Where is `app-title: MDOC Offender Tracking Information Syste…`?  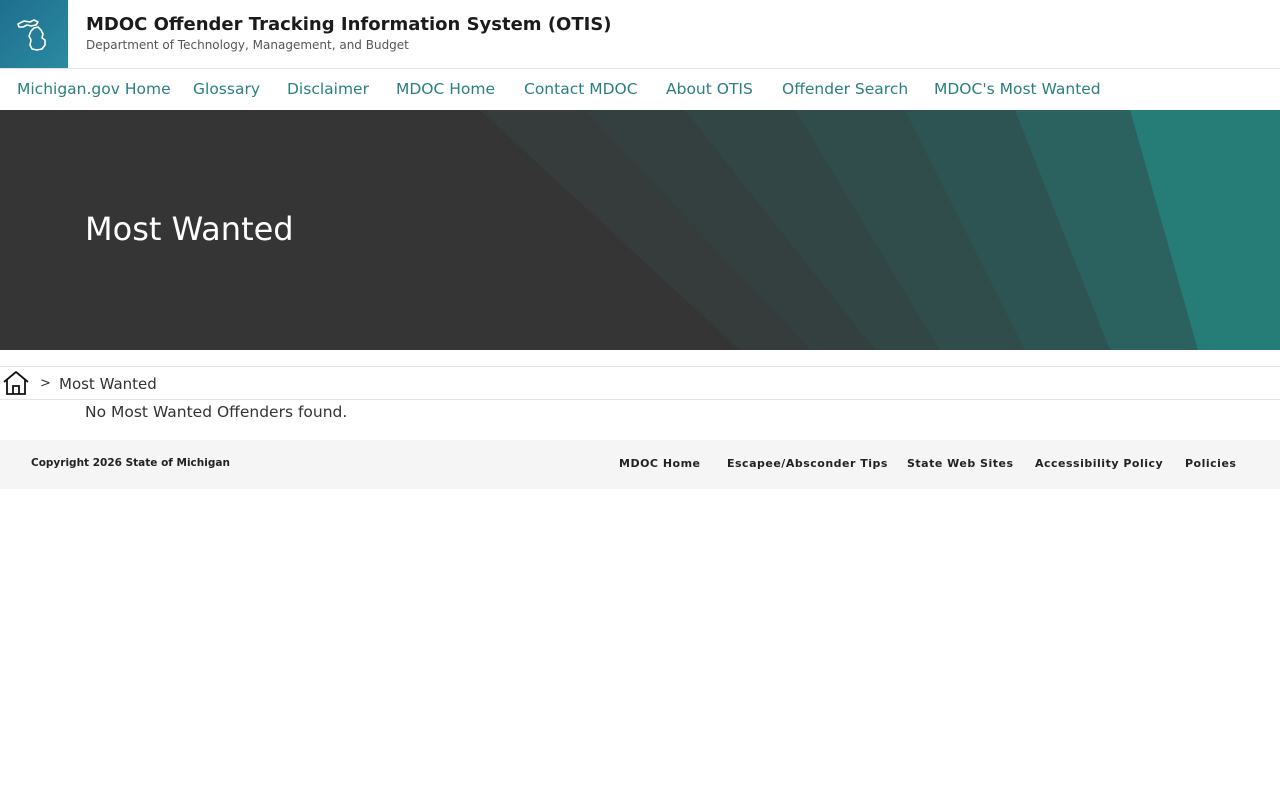 app-title: MDOC Offender Tracking Information Syste… is located at coordinates (349, 24).